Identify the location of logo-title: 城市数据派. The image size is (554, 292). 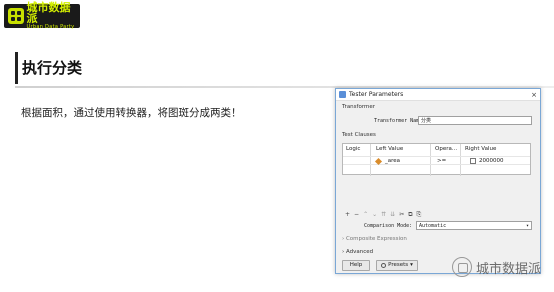
(48, 13).